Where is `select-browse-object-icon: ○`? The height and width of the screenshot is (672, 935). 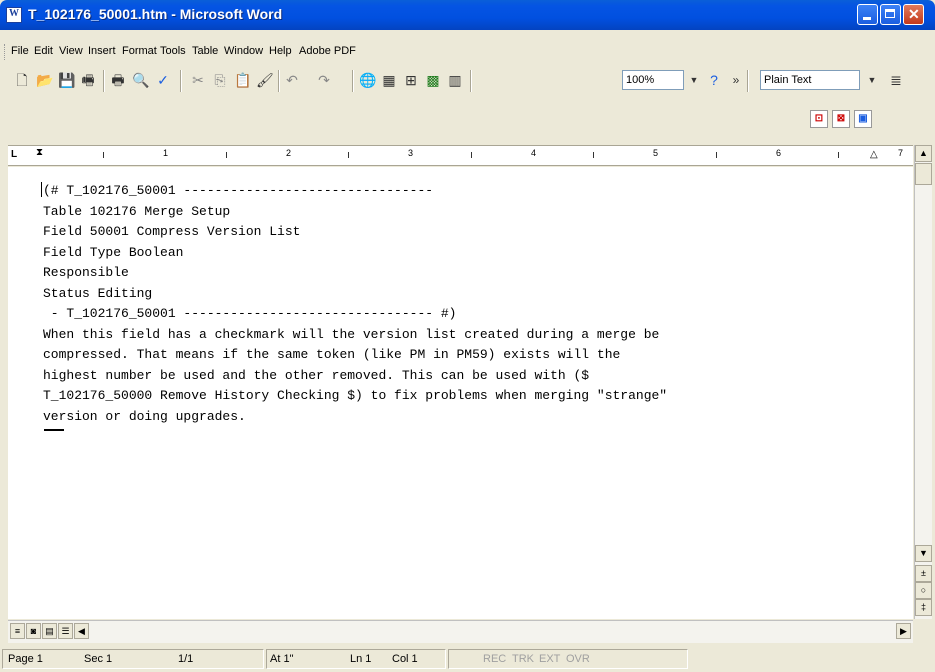
select-browse-object-icon: ○ is located at coordinates (923, 590).